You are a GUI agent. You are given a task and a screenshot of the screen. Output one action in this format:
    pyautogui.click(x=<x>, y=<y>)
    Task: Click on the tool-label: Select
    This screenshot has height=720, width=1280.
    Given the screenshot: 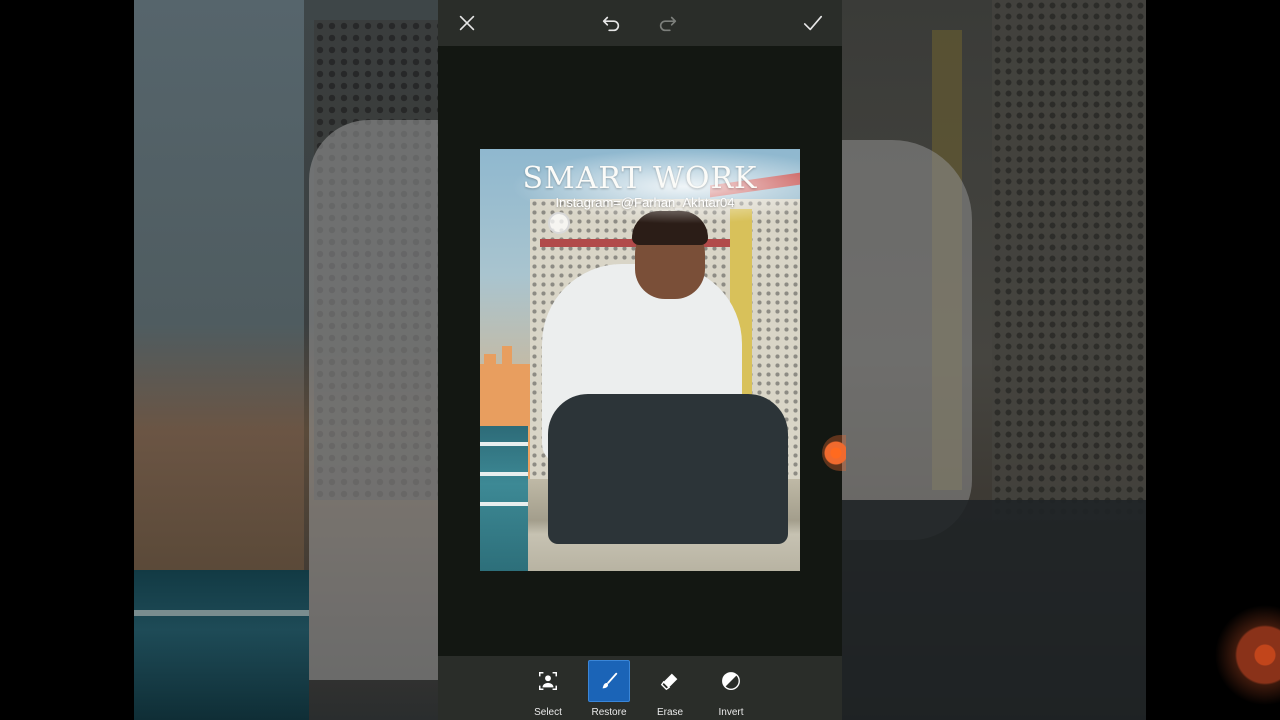 What is the action you would take?
    pyautogui.click(x=548, y=712)
    